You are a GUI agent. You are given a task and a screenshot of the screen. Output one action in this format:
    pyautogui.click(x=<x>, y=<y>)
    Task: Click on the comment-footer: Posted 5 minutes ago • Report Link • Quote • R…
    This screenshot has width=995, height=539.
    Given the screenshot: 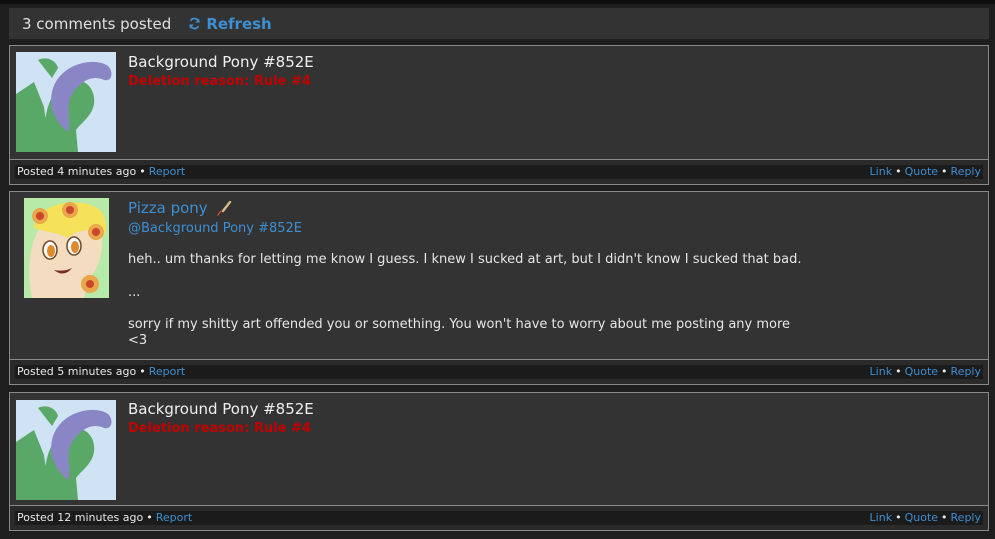 What is the action you would take?
    pyautogui.click(x=499, y=371)
    